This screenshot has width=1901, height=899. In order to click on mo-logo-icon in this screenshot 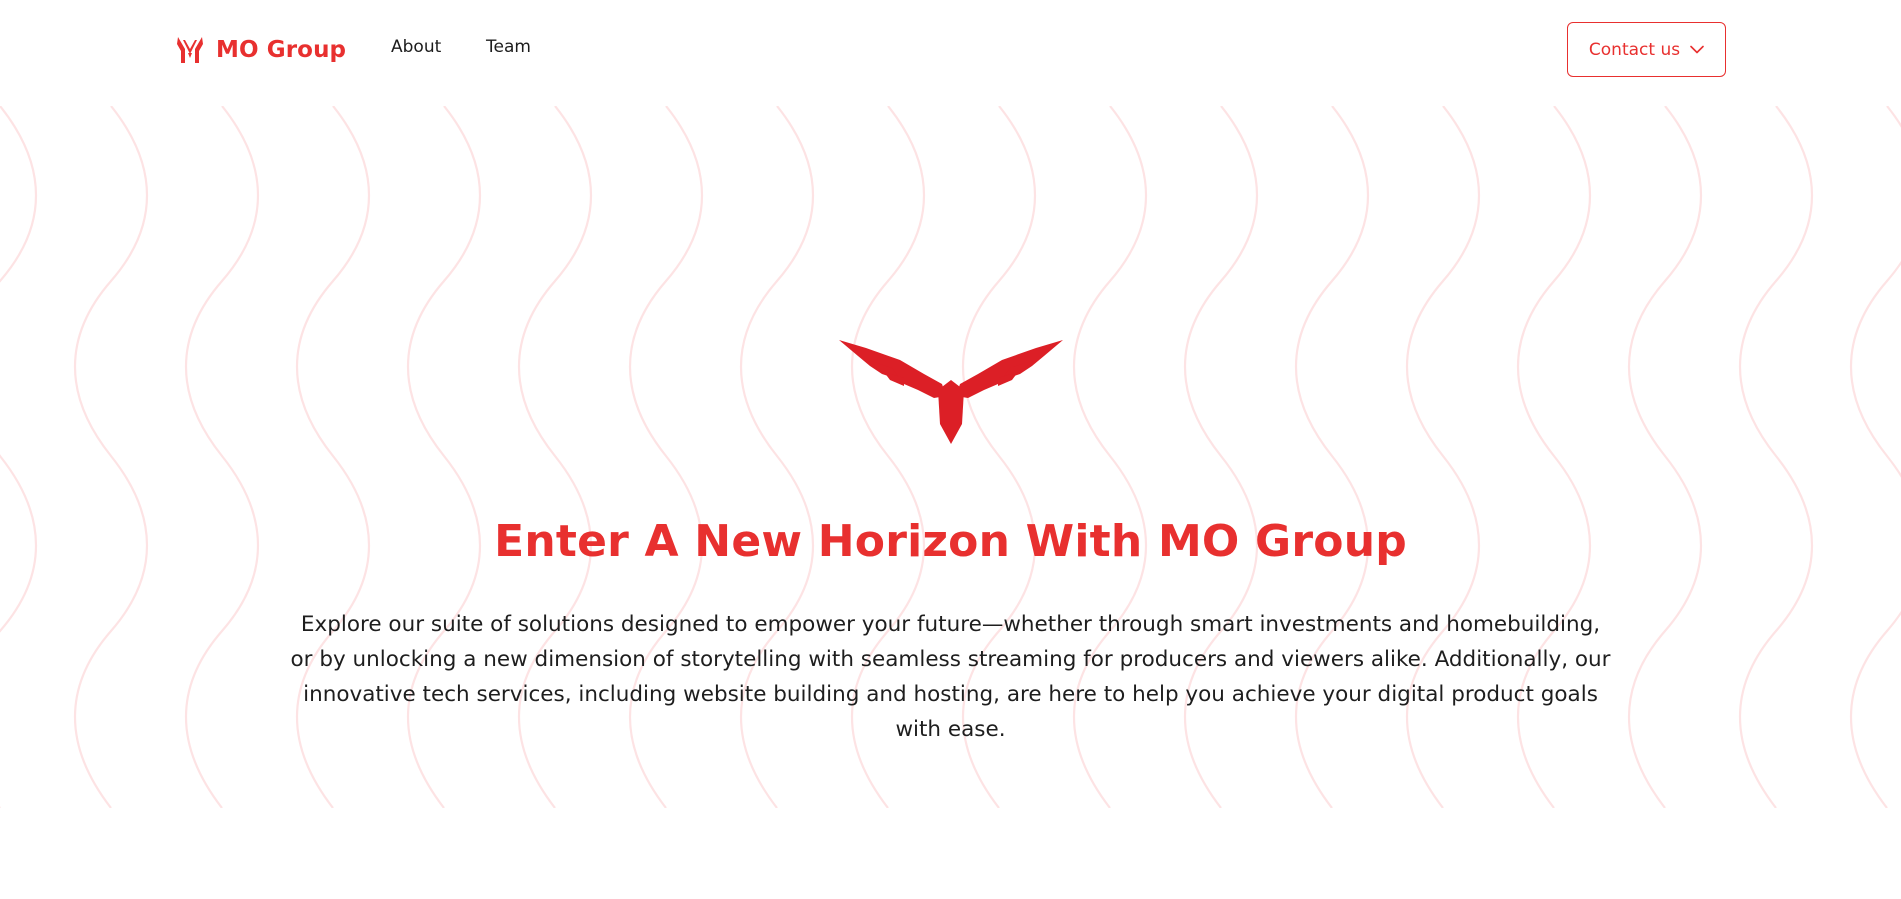, I will do `click(190, 50)`.